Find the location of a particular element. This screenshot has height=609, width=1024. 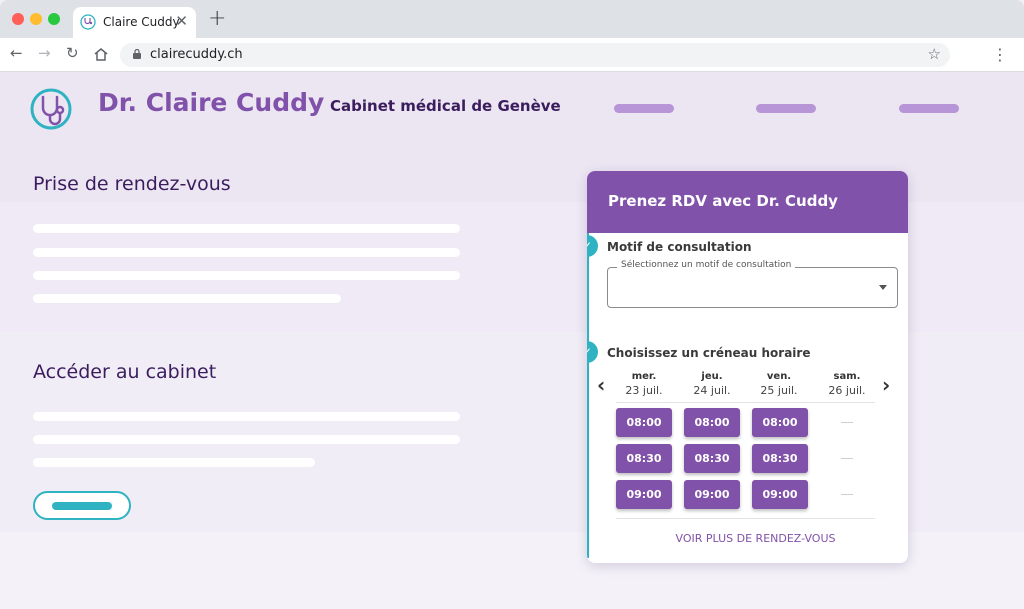

maximize-window-button is located at coordinates (54, 19).